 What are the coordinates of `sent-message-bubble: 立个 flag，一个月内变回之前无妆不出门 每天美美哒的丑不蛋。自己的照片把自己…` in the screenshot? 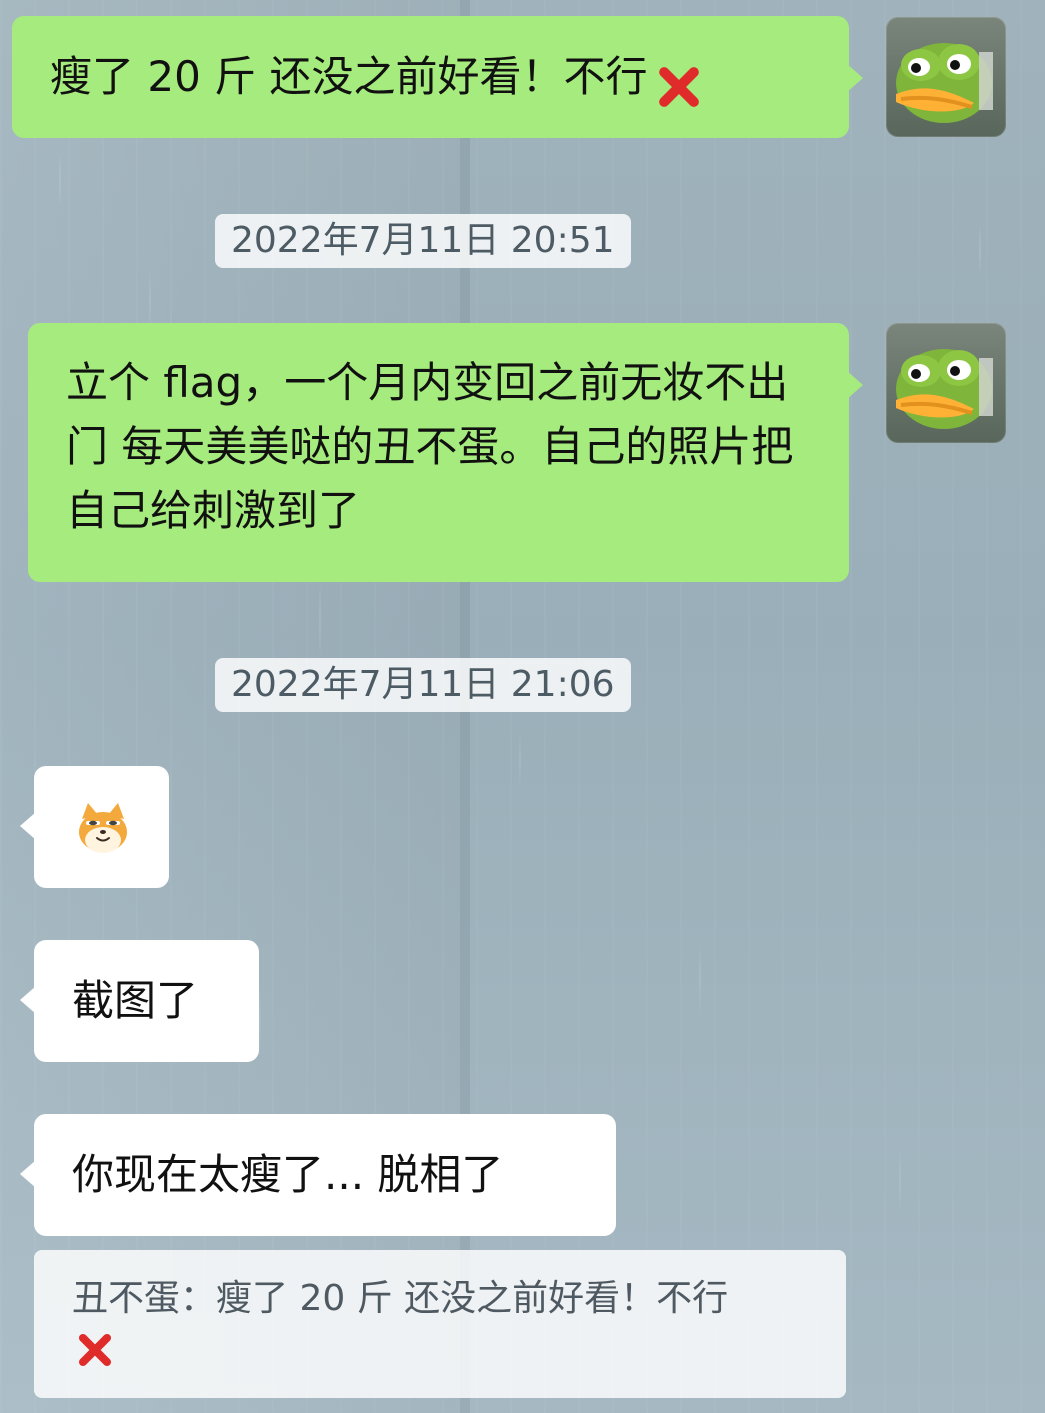 It's located at (445, 452).